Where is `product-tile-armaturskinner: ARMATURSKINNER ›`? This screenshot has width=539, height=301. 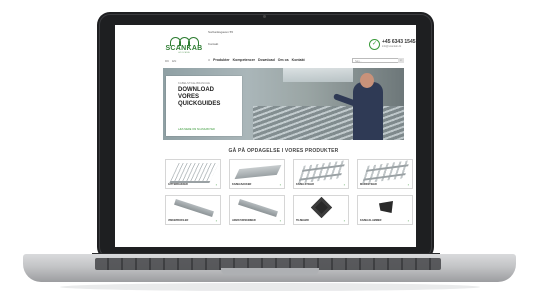
product-tile-armaturskinner: ARMATURSKINNER › is located at coordinates (257, 210).